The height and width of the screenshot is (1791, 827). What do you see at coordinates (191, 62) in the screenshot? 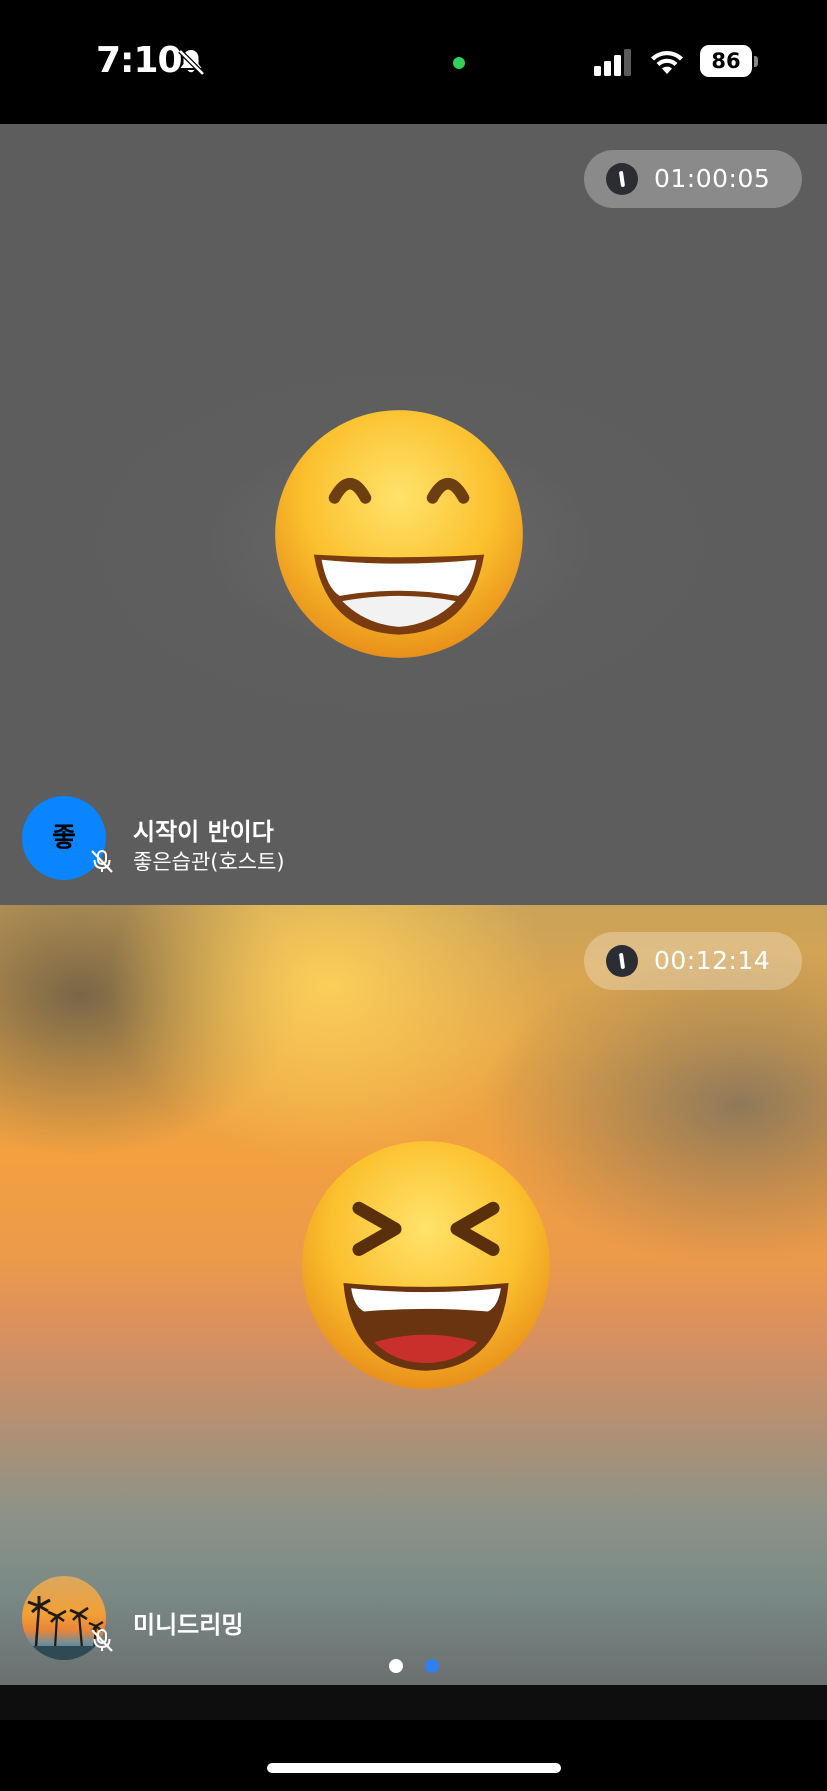
I see `bell-off-icon` at bounding box center [191, 62].